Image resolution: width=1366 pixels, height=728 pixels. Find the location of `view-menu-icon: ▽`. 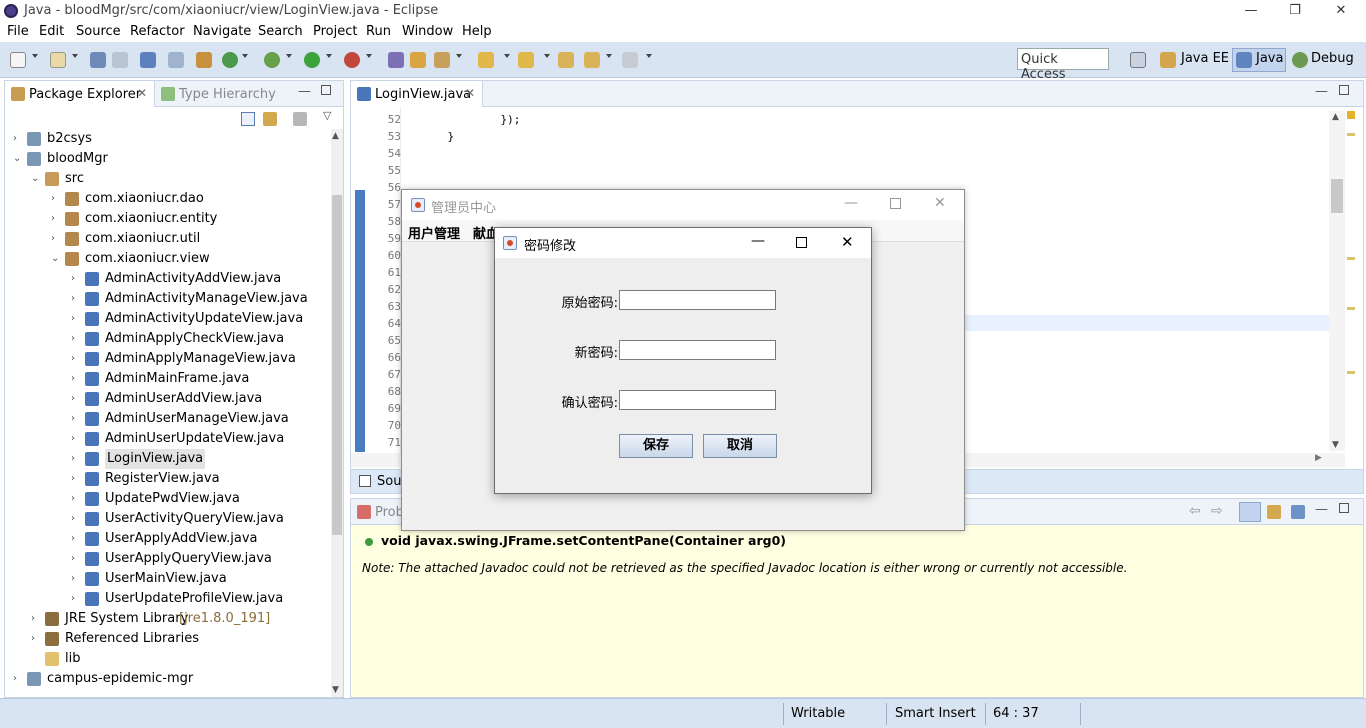

view-menu-icon: ▽ is located at coordinates (327, 115).